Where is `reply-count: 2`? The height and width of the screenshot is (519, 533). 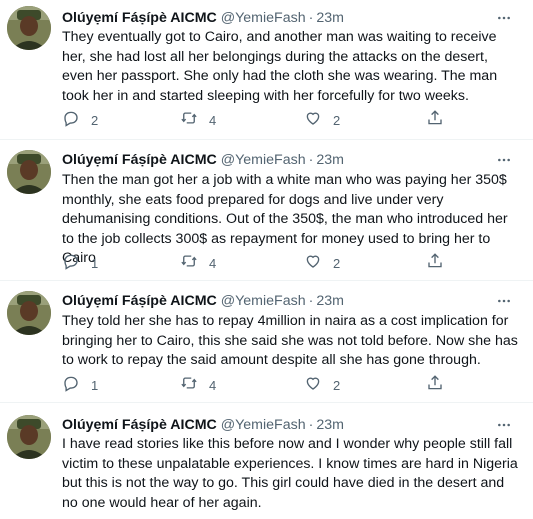 reply-count: 2 is located at coordinates (95, 120).